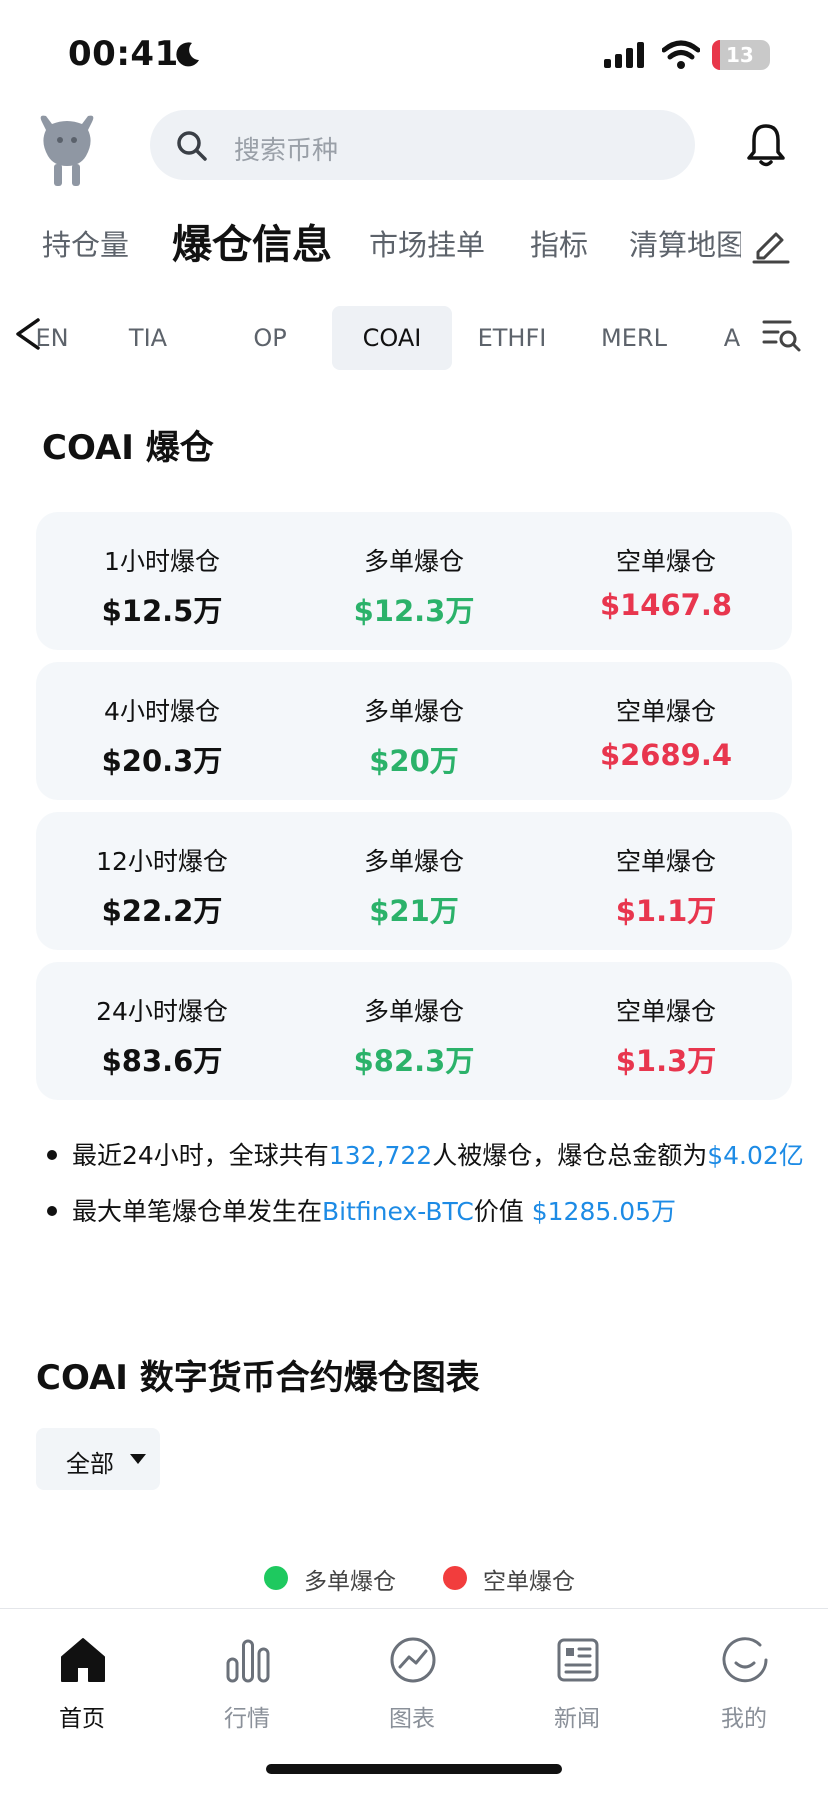 The width and height of the screenshot is (828, 1793). I want to click on tab-indicators: 指标, so click(559, 243).